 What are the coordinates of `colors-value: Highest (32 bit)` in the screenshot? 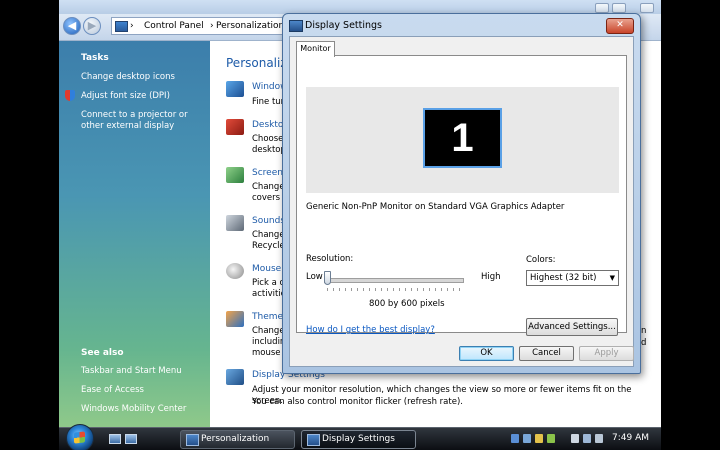 It's located at (563, 278).